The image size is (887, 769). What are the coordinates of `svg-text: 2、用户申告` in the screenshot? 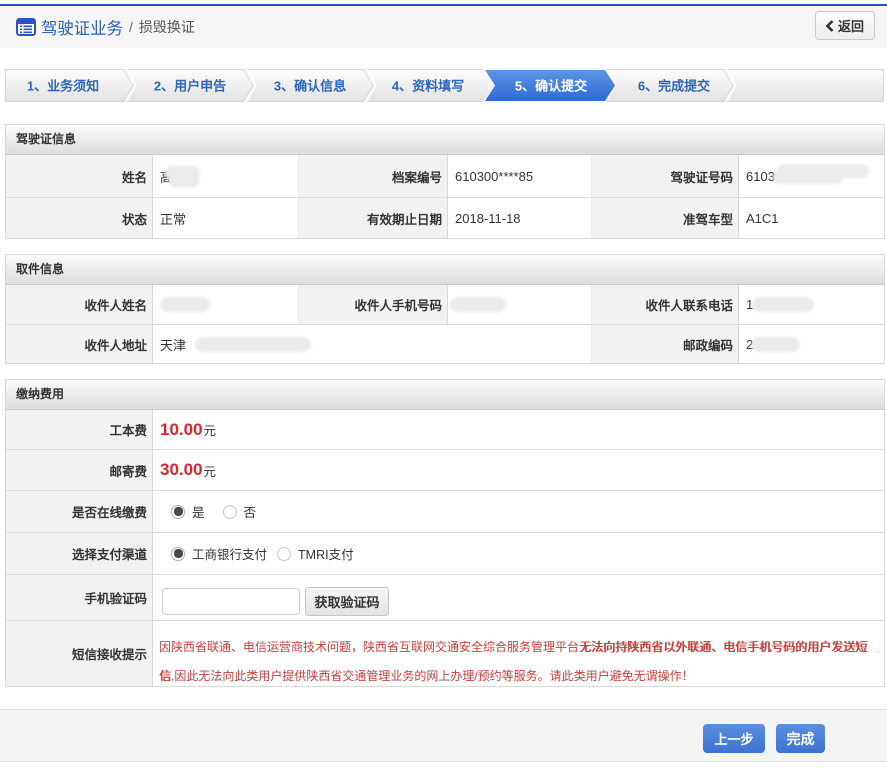 It's located at (190, 86).